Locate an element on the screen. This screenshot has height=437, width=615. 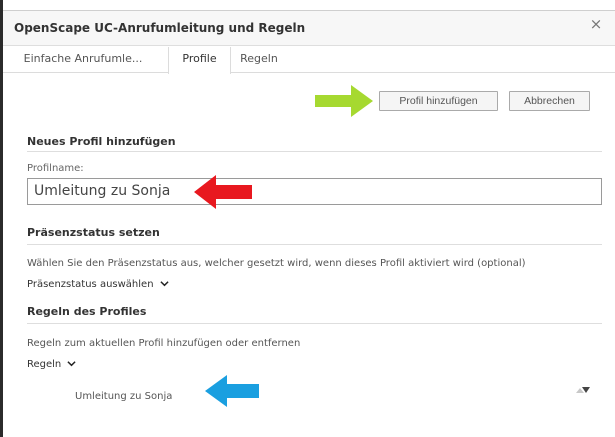
presence-heading: Präsenzstatus setzen is located at coordinates (93, 232).